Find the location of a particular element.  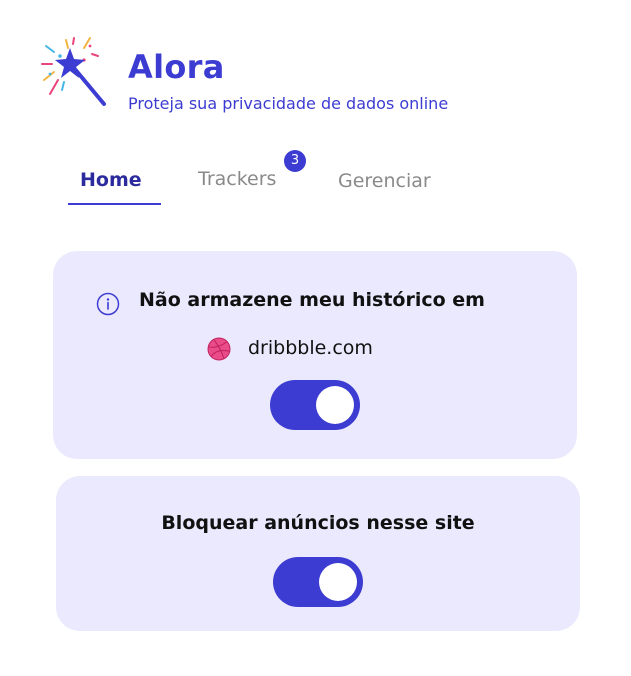

history-toggle is located at coordinates (315, 405).